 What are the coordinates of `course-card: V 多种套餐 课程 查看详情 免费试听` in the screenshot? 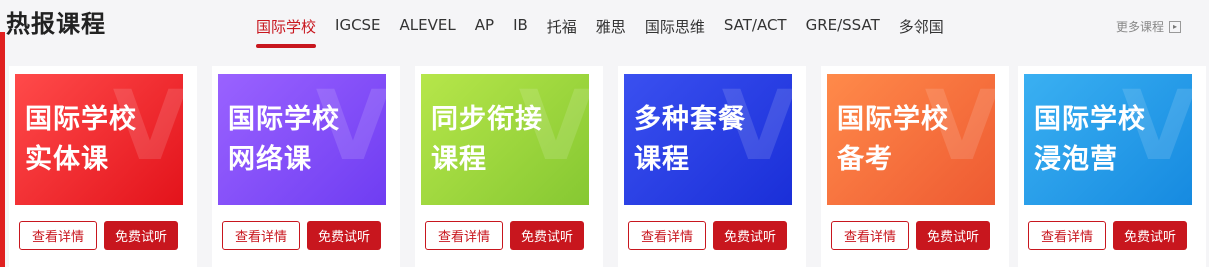 It's located at (712, 166).